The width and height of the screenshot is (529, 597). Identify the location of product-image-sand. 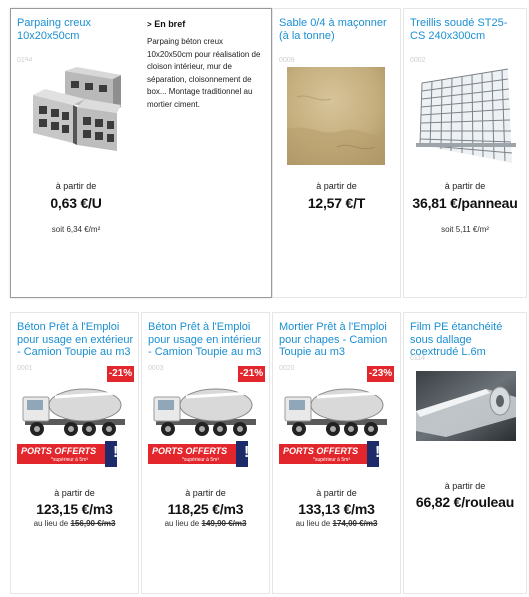
(336, 116).